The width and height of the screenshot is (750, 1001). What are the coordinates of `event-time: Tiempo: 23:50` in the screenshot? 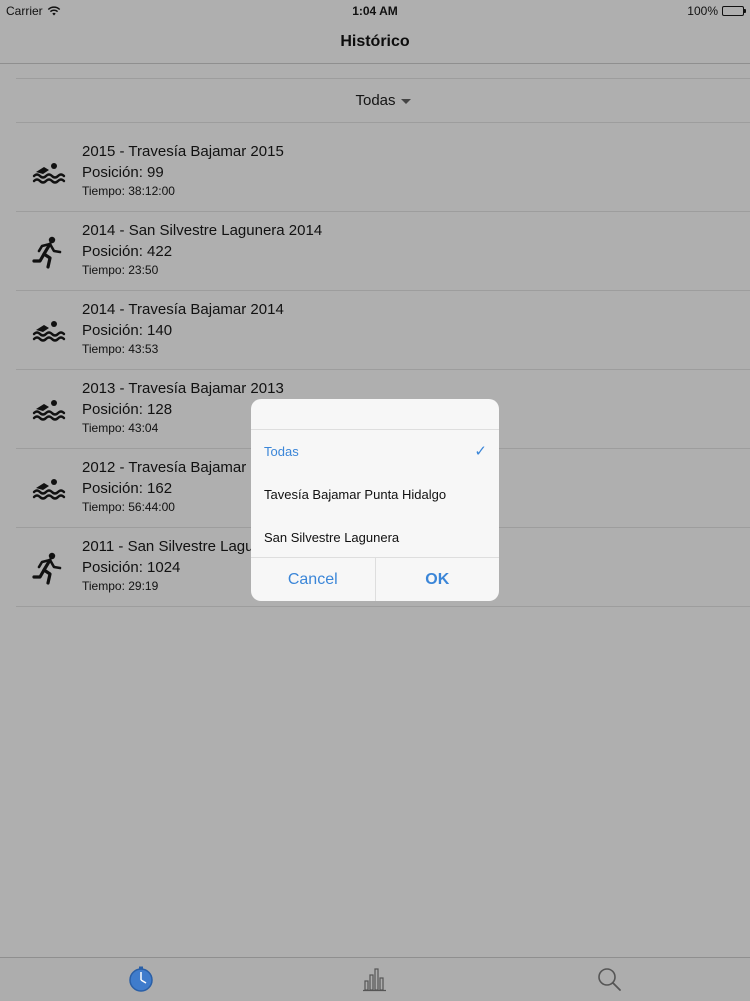 It's located at (120, 270).